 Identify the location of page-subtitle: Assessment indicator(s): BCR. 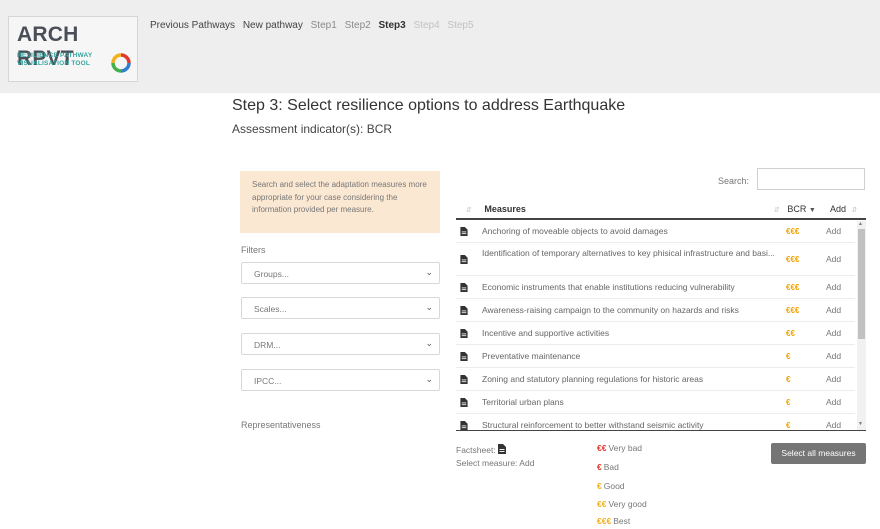
(312, 129).